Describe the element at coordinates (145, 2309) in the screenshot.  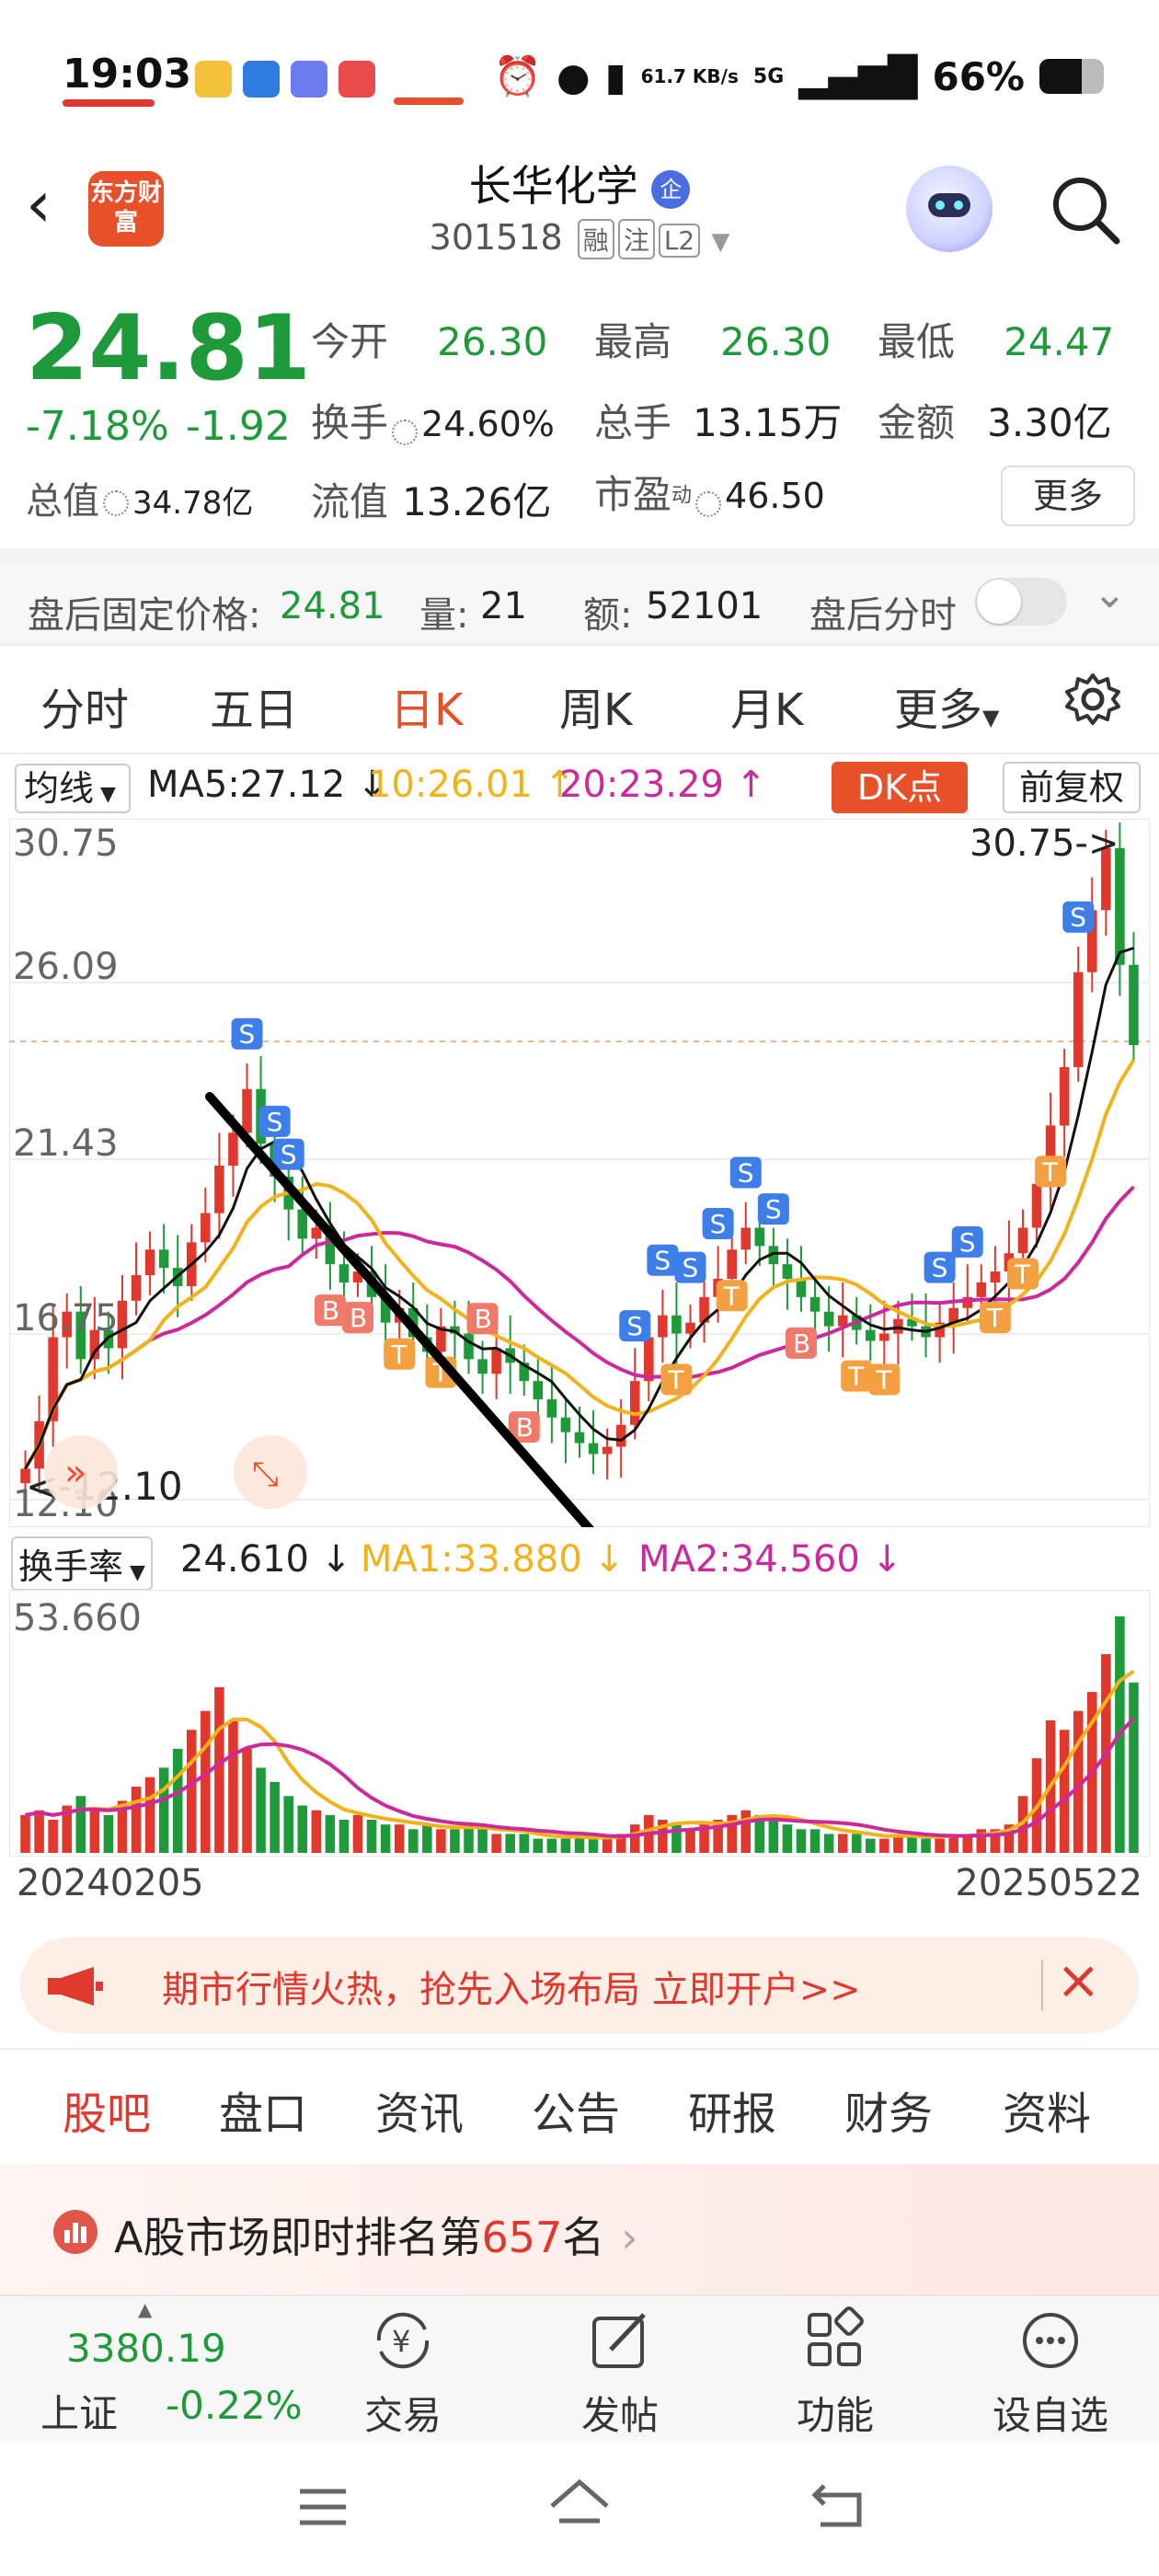
I see `collapse-arrow-icon: ▲` at that location.